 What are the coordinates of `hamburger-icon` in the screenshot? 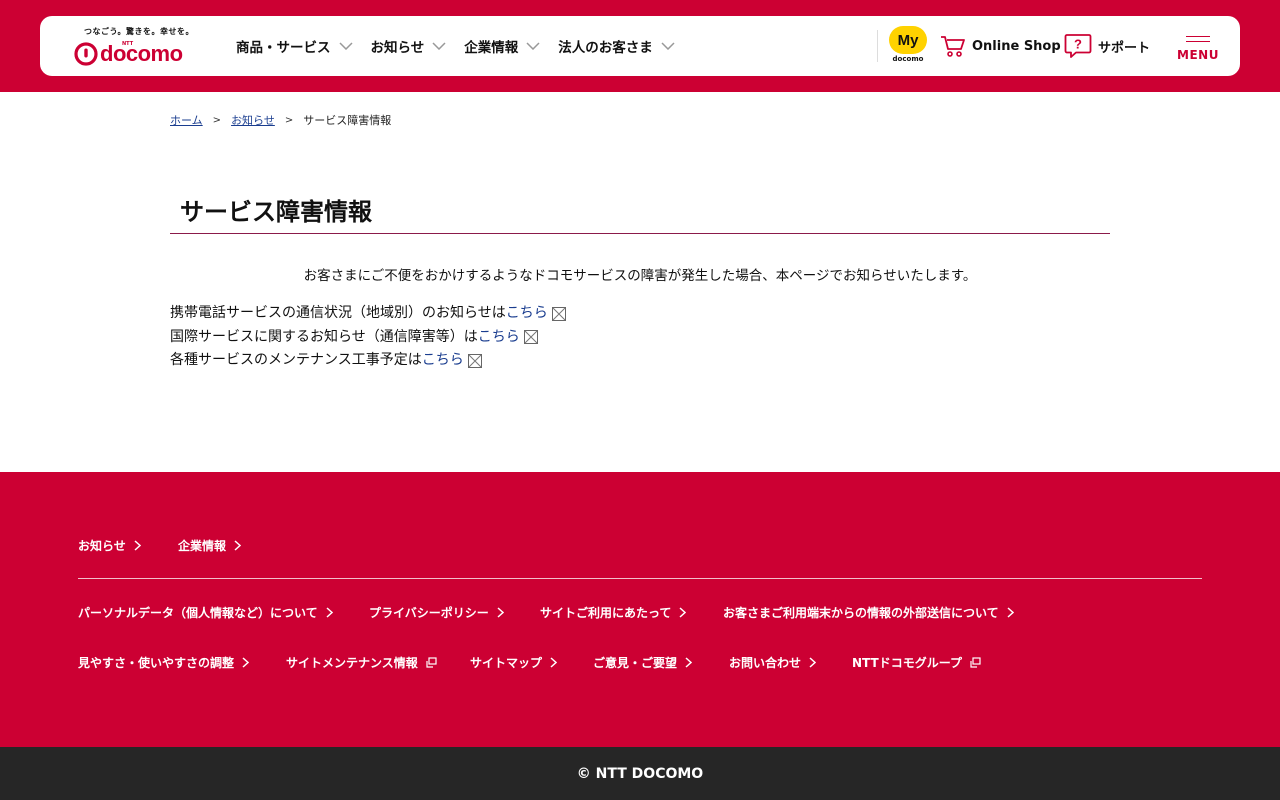 It's located at (1198, 41).